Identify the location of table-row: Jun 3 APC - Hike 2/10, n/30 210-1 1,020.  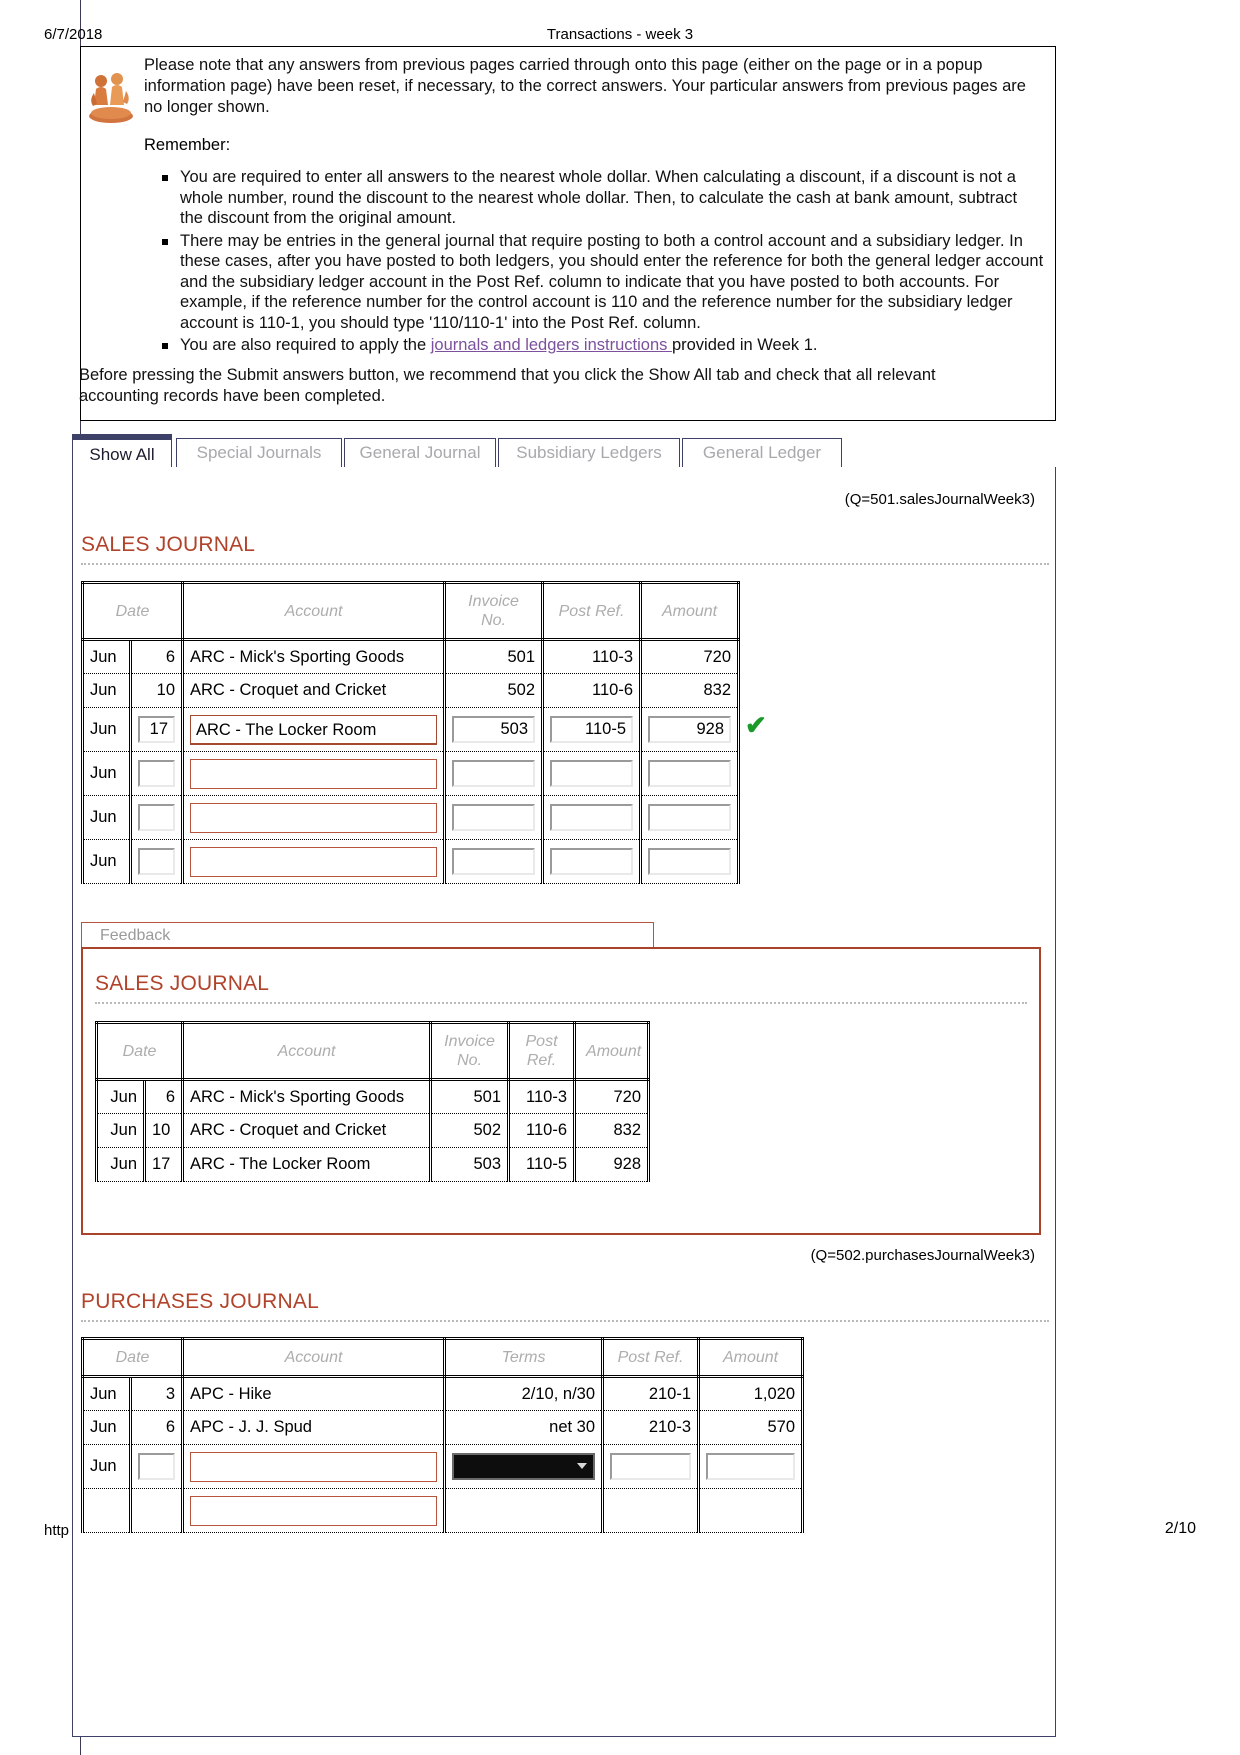
(443, 1393).